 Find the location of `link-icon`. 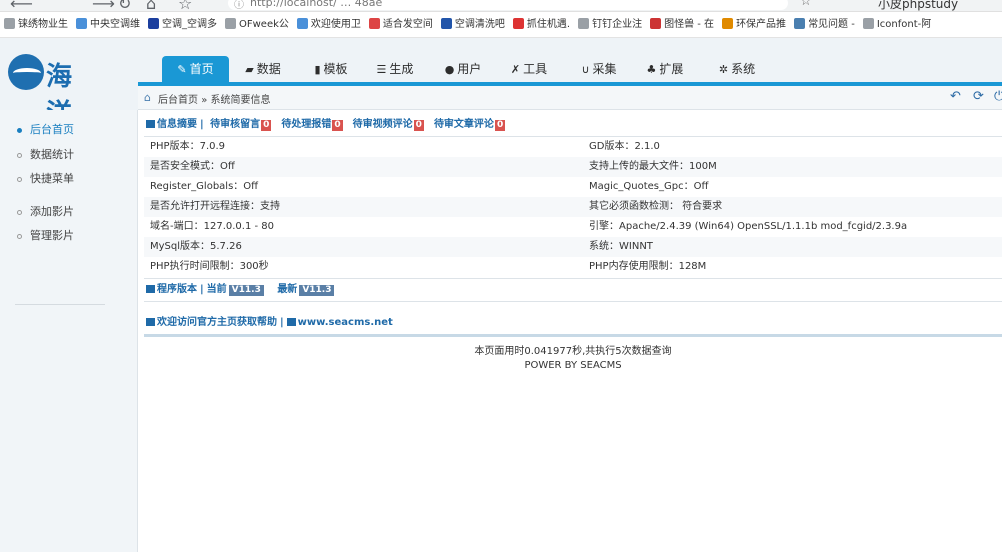

link-icon is located at coordinates (291, 322).